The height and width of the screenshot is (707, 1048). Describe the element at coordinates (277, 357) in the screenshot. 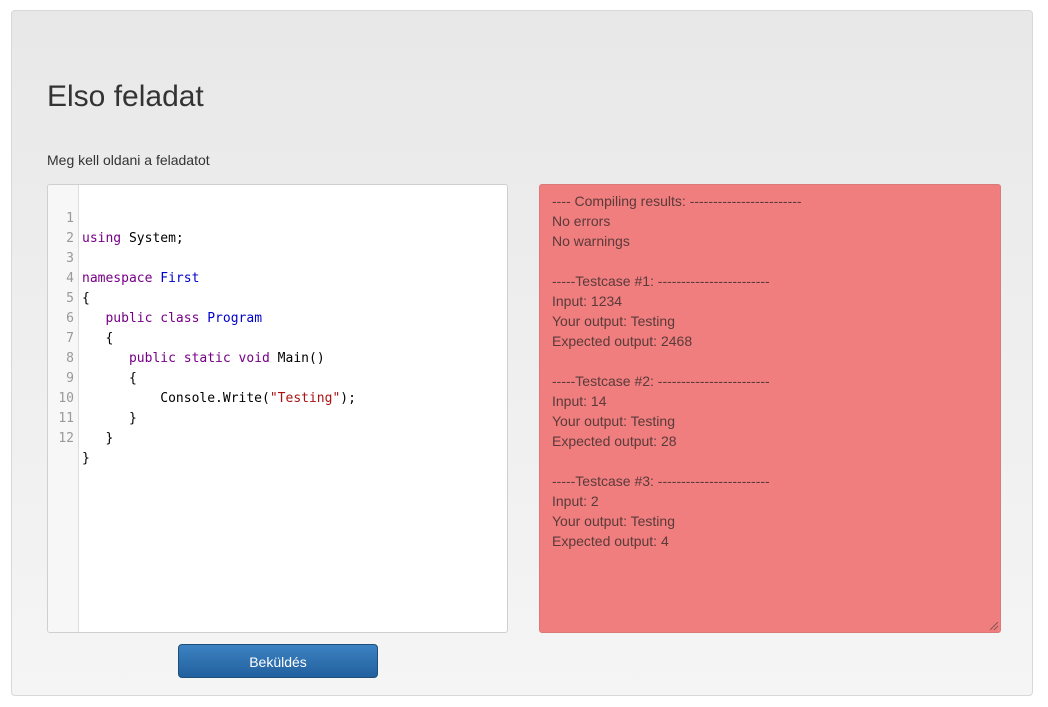

I see `code-line: 8 {` at that location.